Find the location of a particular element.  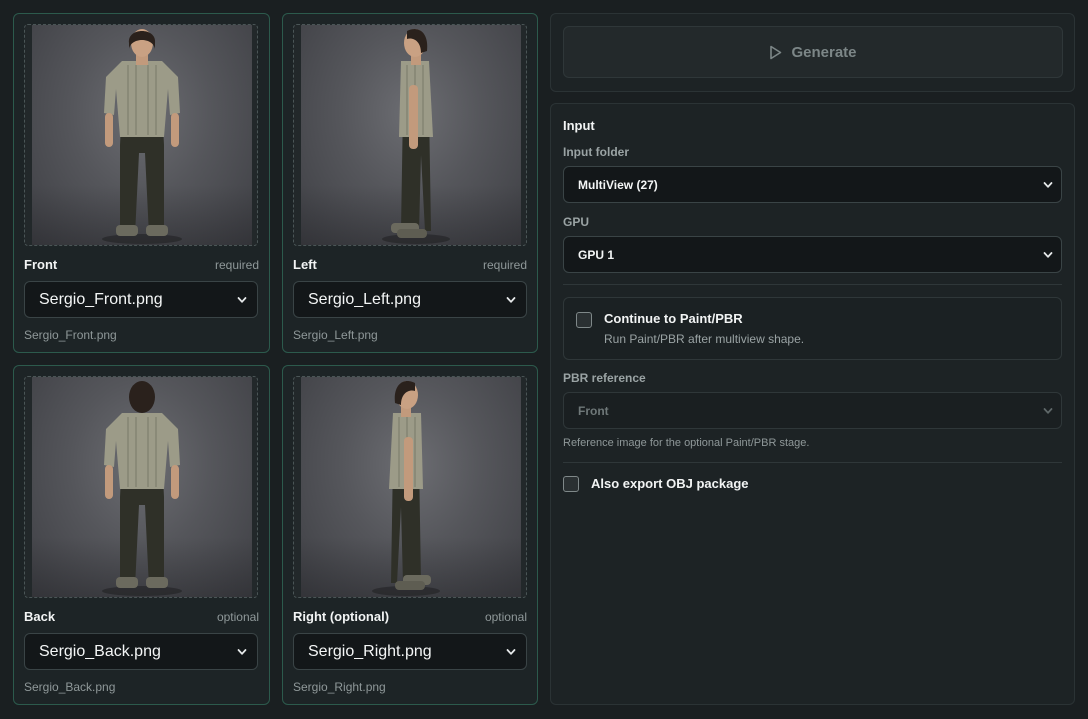

preview-image-right is located at coordinates (411, 487).